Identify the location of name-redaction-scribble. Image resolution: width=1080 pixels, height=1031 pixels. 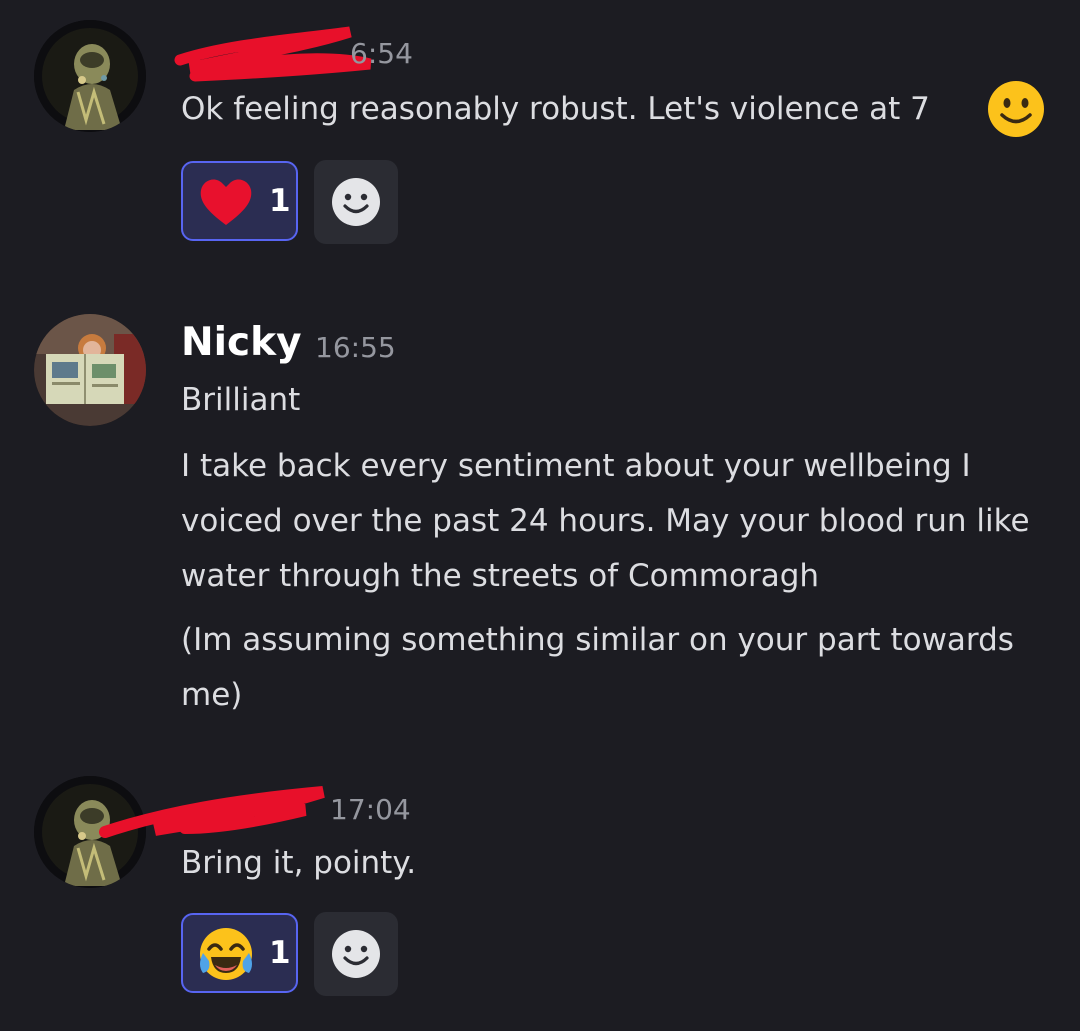
(273, 54).